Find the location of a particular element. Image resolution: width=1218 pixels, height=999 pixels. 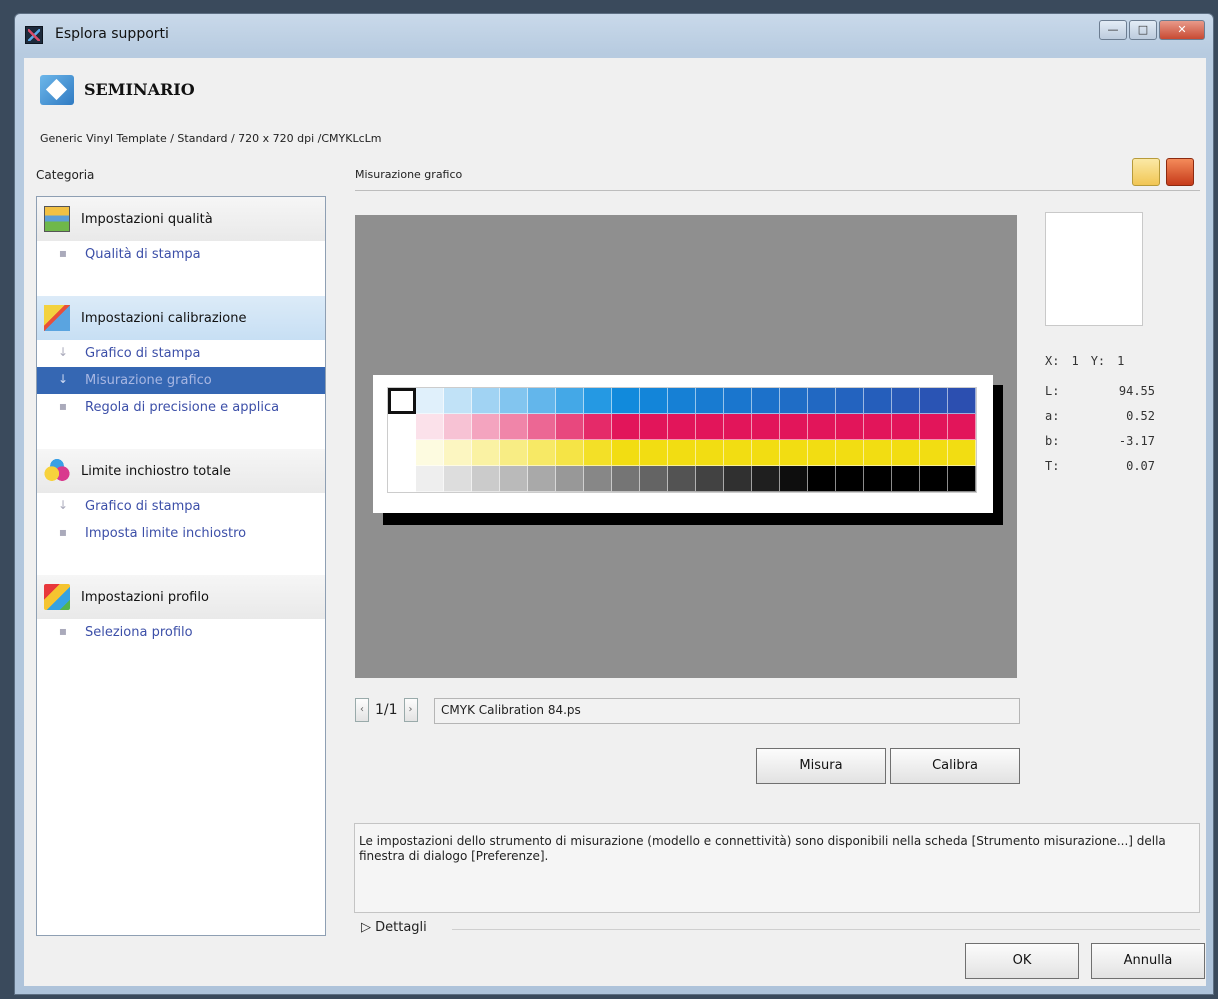

sidebar-item: ▪ Imposta limite inchiostro is located at coordinates (181, 533).